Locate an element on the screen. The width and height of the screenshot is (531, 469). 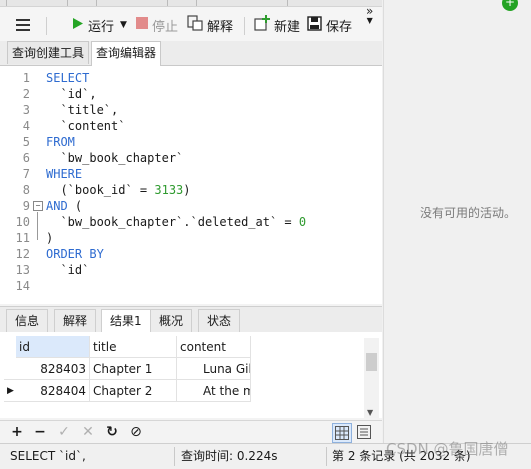
line-number: 7 is located at coordinates (26, 174).